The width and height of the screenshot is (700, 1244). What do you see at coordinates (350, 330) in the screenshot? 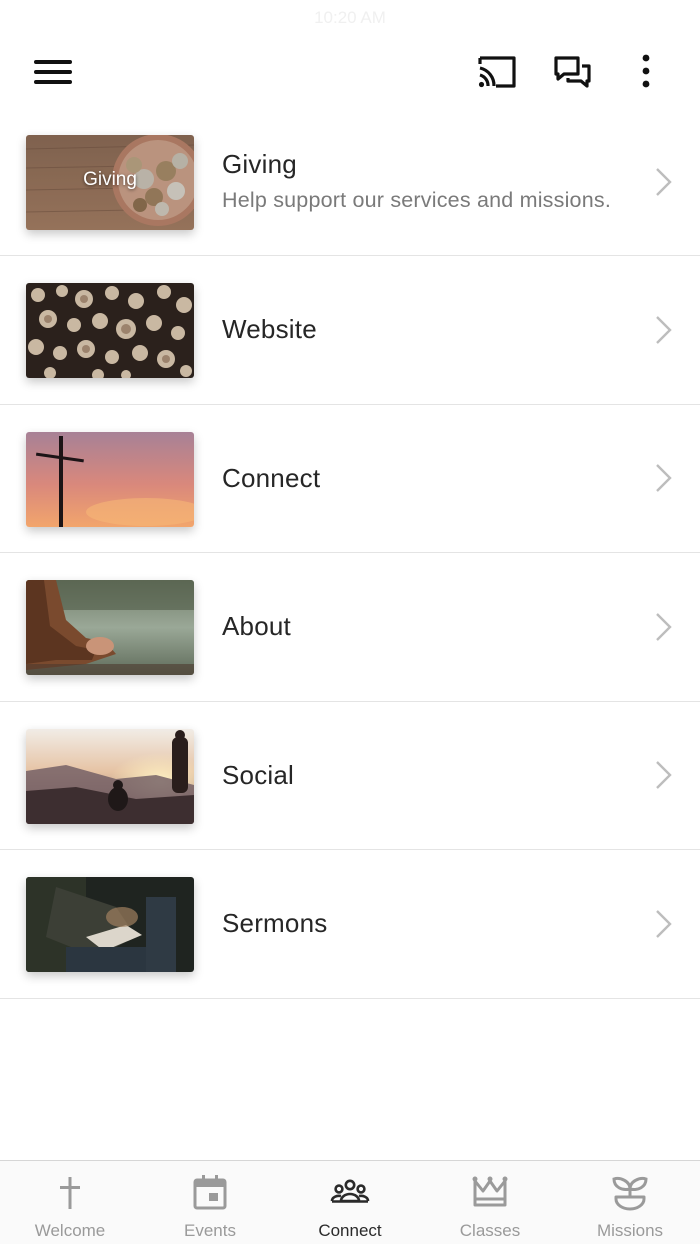
I see `list-item-website: Website` at bounding box center [350, 330].